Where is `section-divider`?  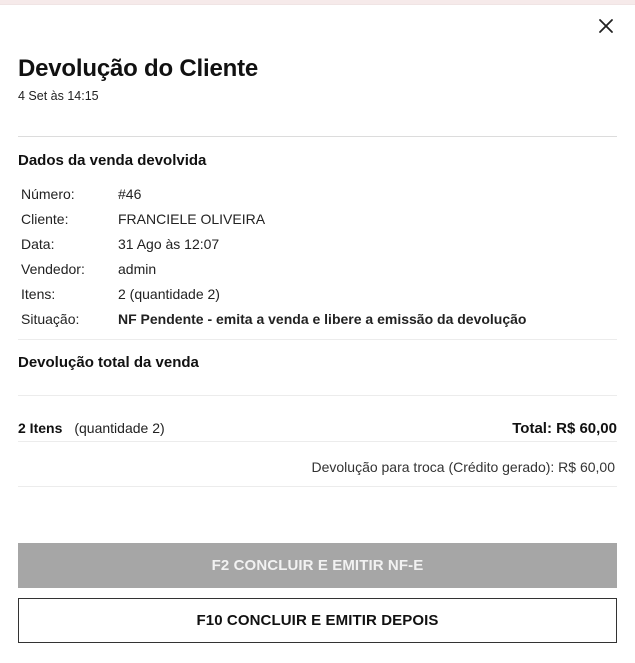
section-divider is located at coordinates (317, 339).